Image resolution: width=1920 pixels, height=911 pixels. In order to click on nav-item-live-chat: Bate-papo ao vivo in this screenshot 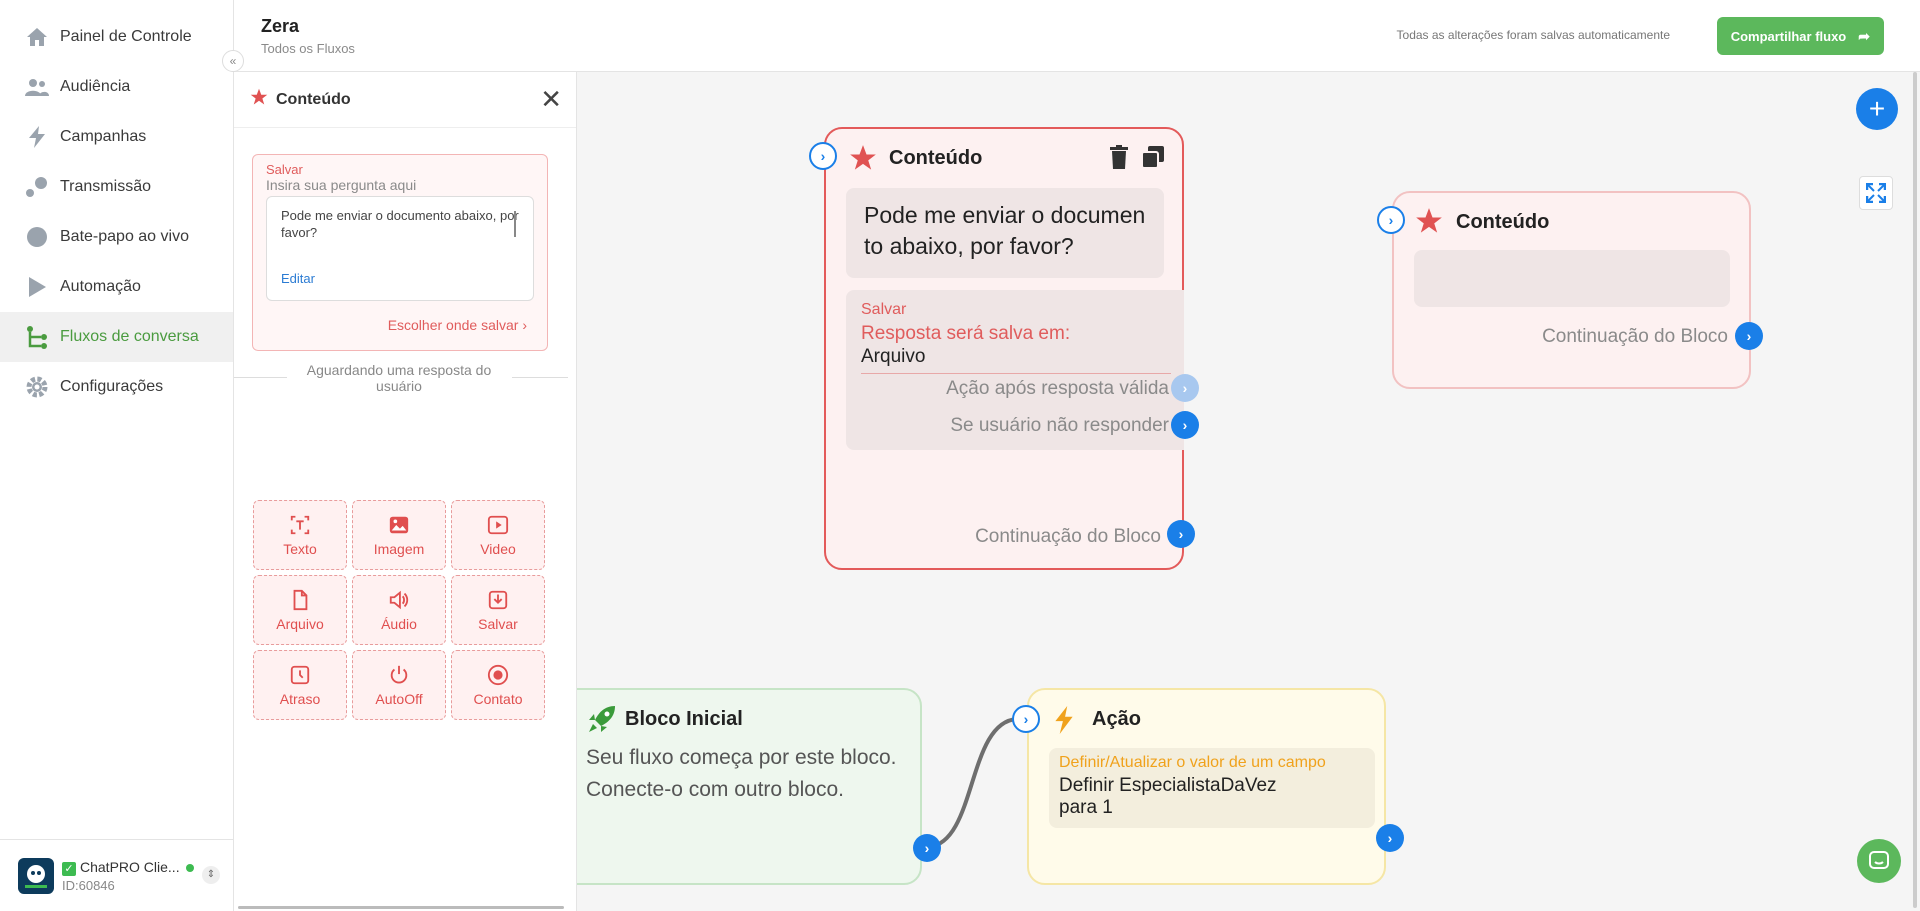, I will do `click(116, 237)`.